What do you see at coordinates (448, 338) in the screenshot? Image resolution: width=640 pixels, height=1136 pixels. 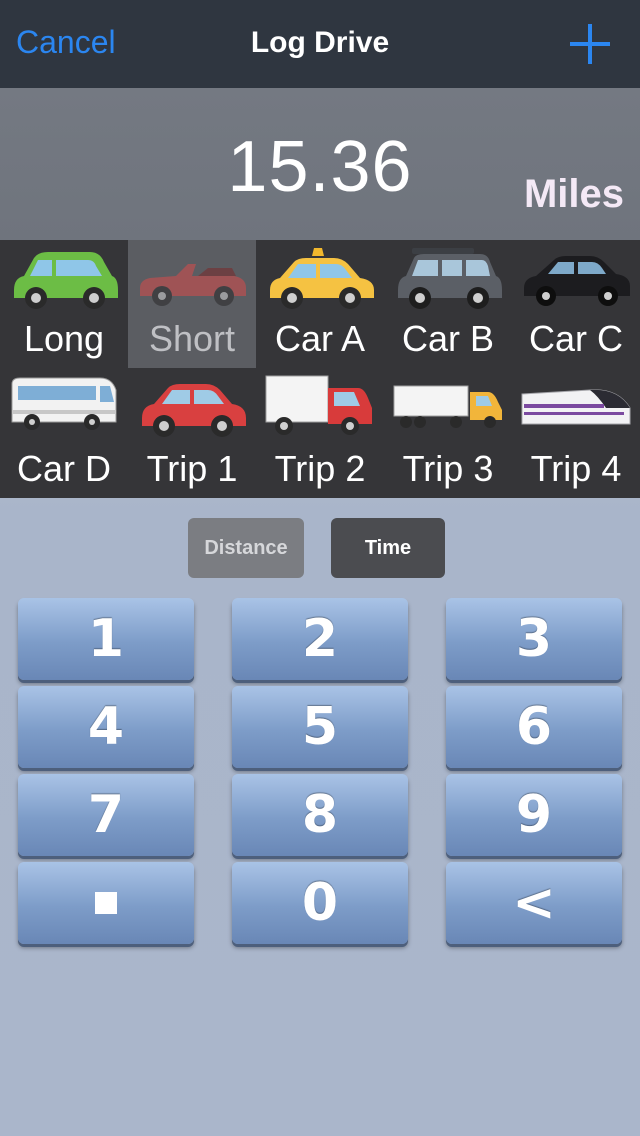 I see `vehicle-label: Car B` at bounding box center [448, 338].